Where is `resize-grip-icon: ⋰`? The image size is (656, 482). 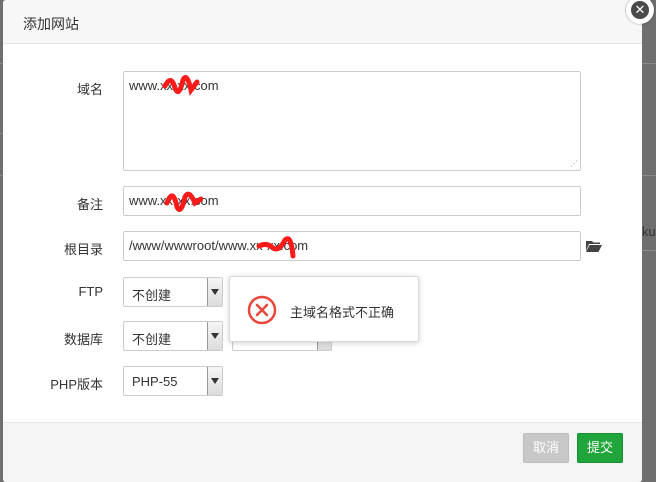
resize-grip-icon: ⋰ is located at coordinates (574, 164).